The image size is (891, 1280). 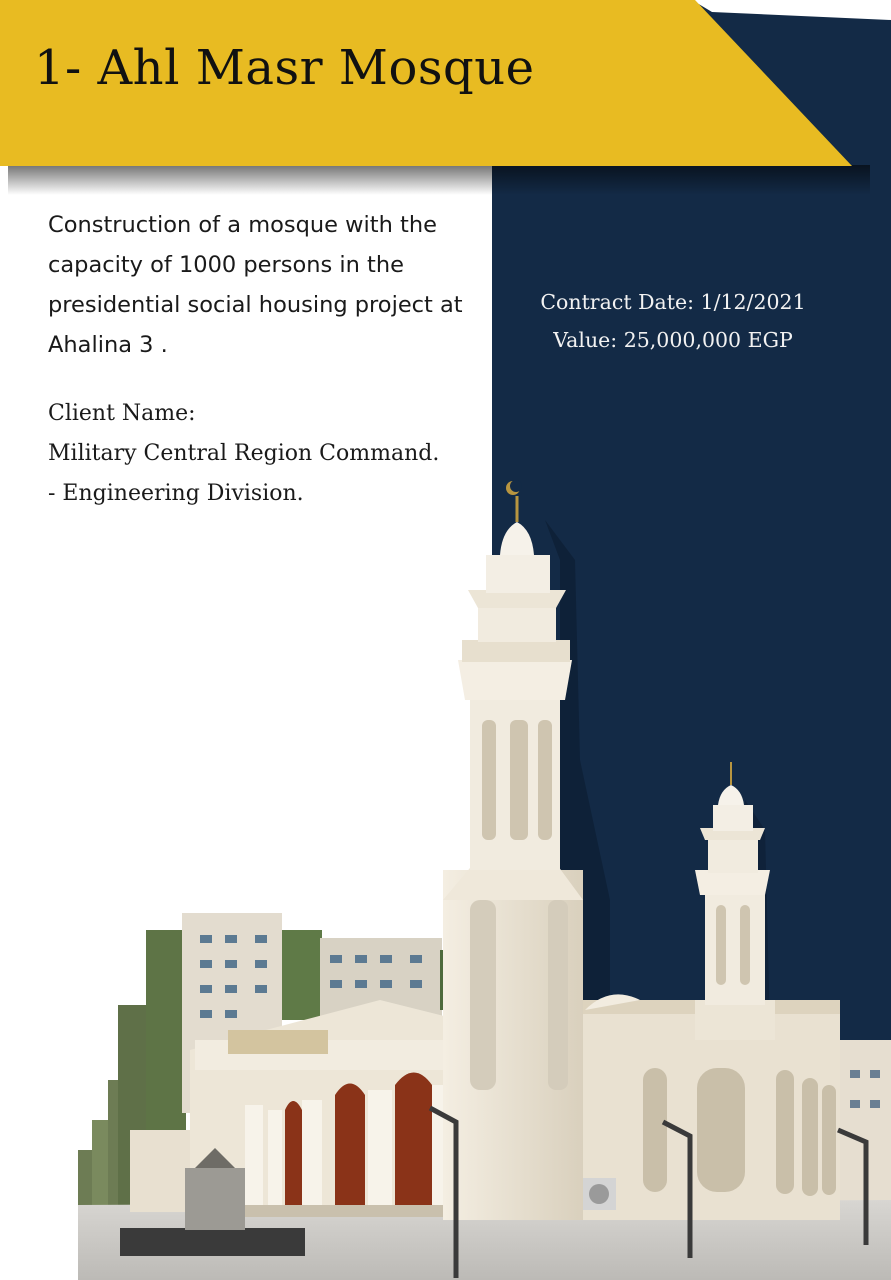 What do you see at coordinates (735, 901) in the screenshot?
I see `secondary-minaret` at bounding box center [735, 901].